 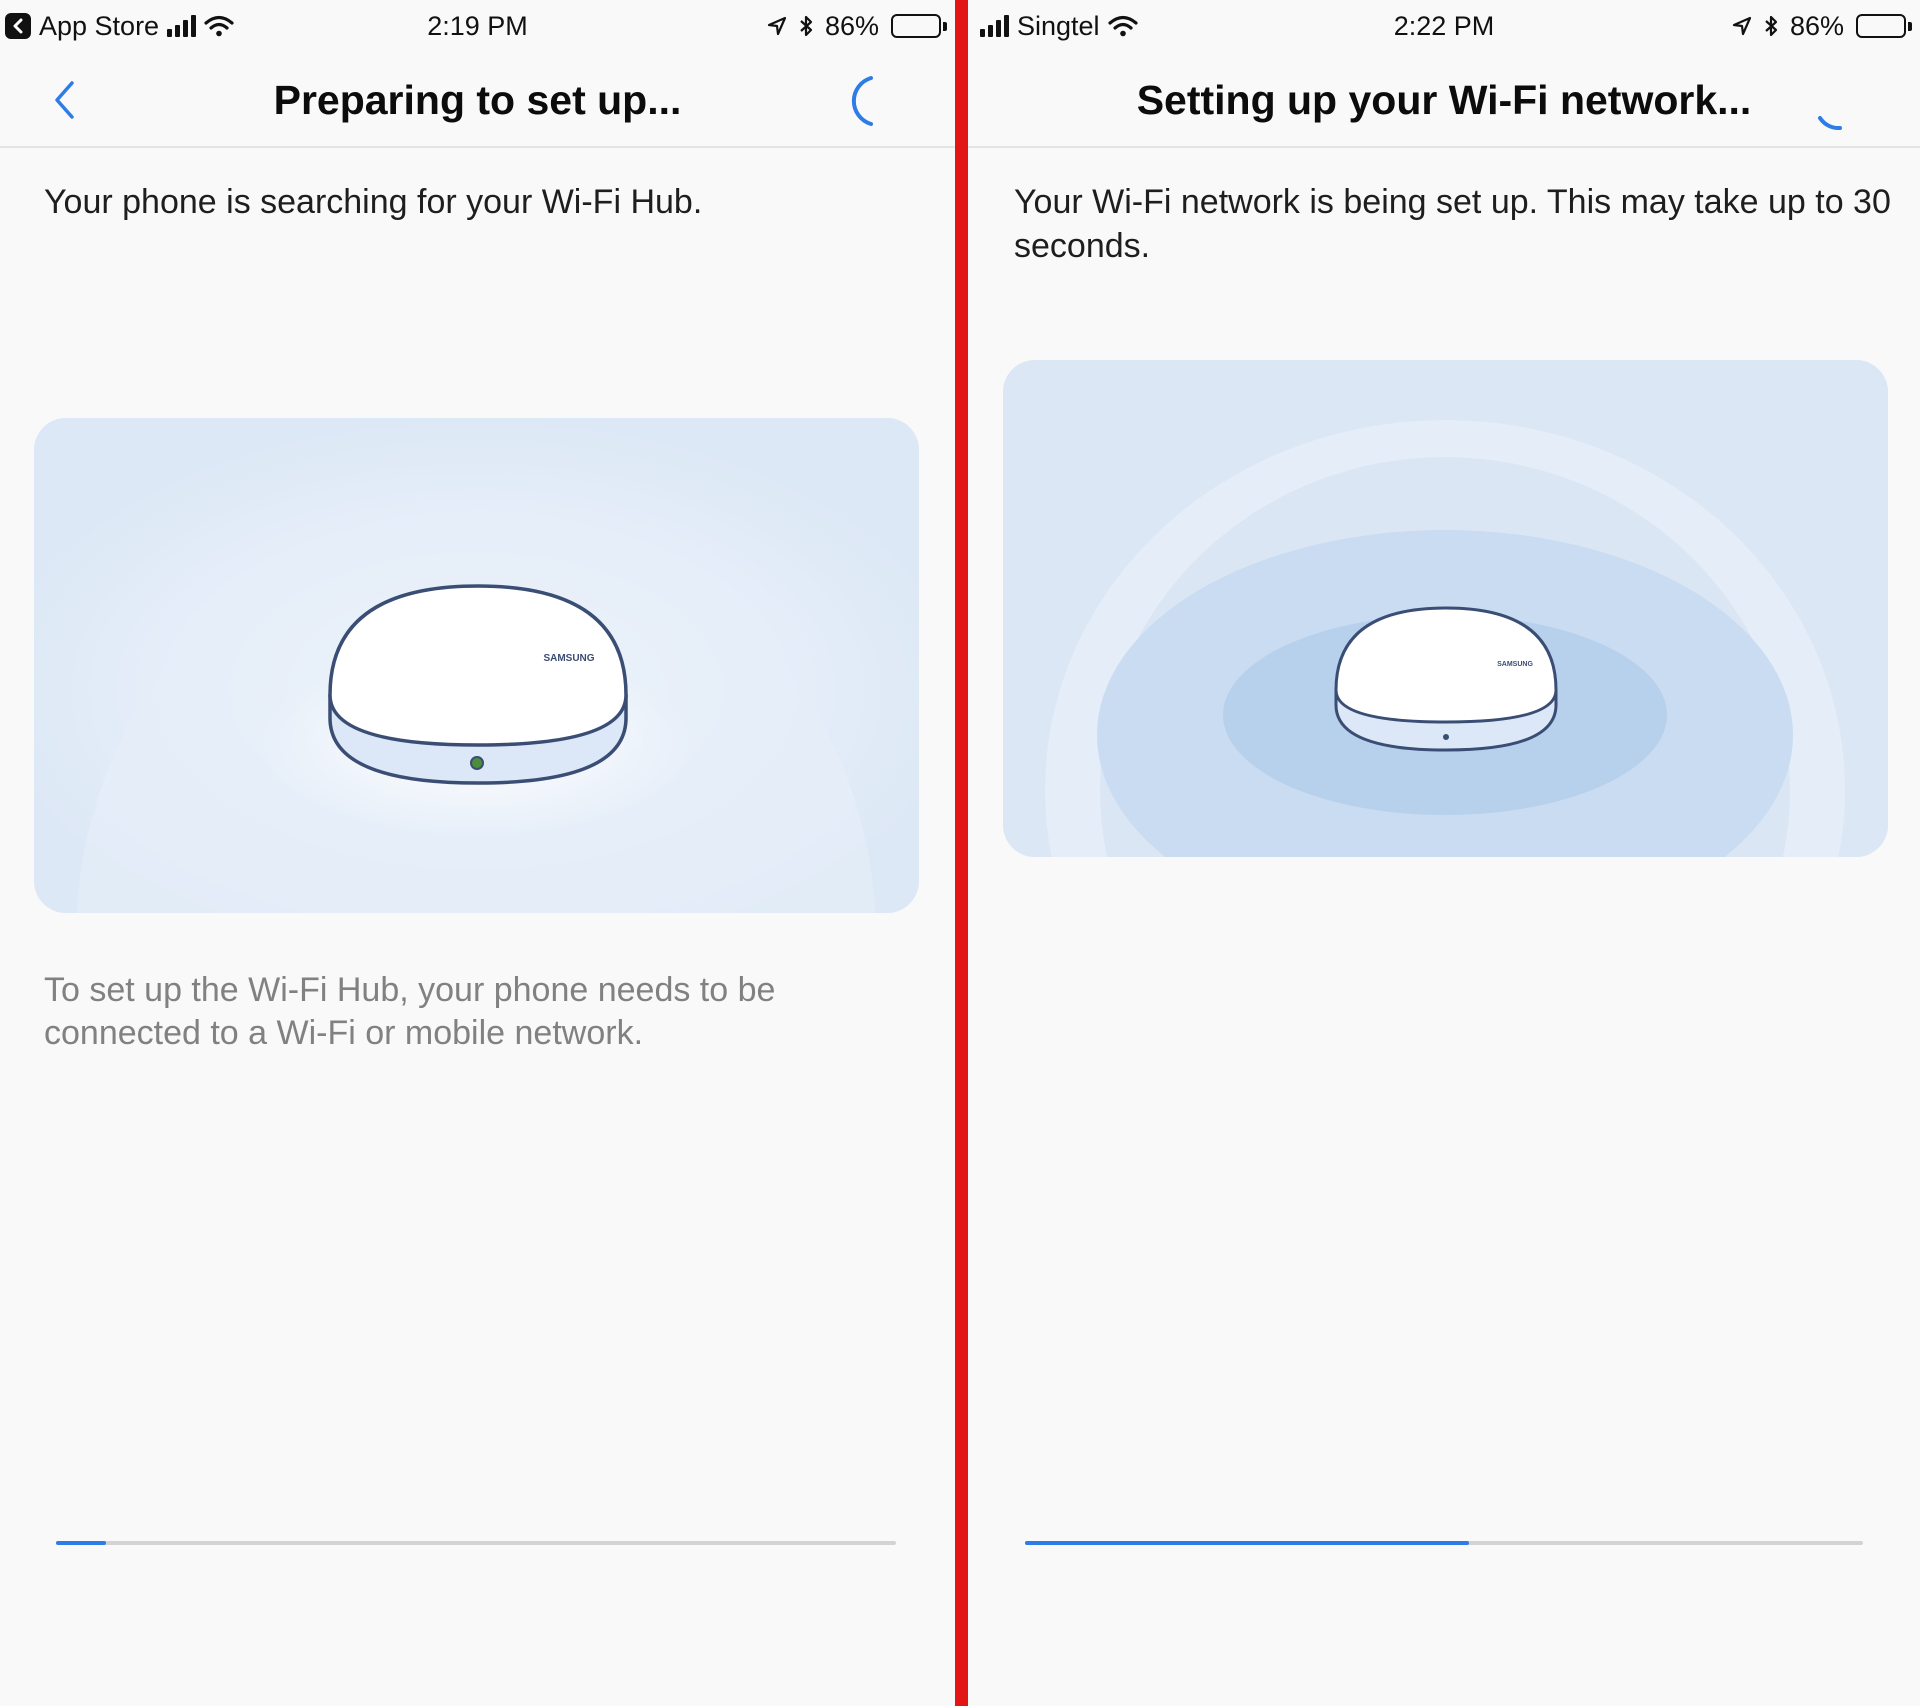 What do you see at coordinates (477, 26) in the screenshot?
I see `status-bar: App Store 2:19 PM 86%` at bounding box center [477, 26].